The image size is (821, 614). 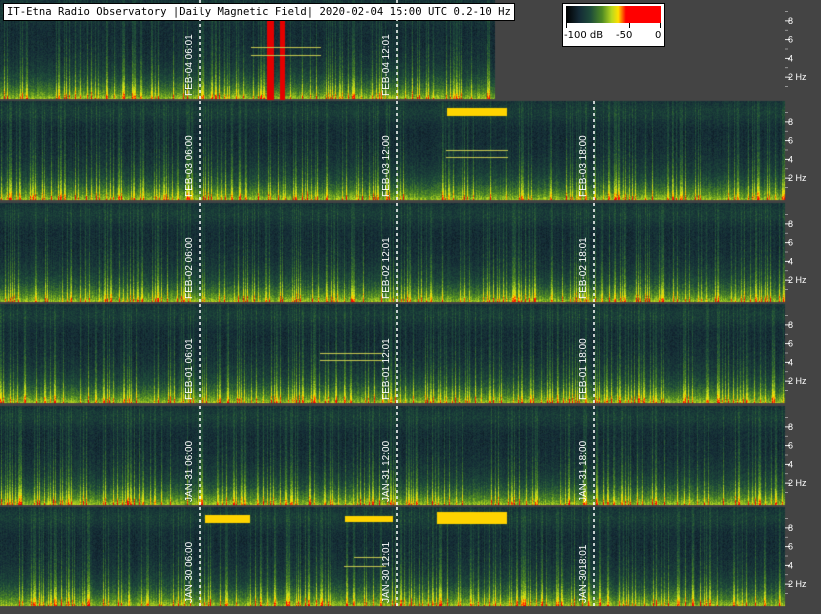 I want to click on time-marker-label: FEB-03 06:00, so click(x=189, y=166).